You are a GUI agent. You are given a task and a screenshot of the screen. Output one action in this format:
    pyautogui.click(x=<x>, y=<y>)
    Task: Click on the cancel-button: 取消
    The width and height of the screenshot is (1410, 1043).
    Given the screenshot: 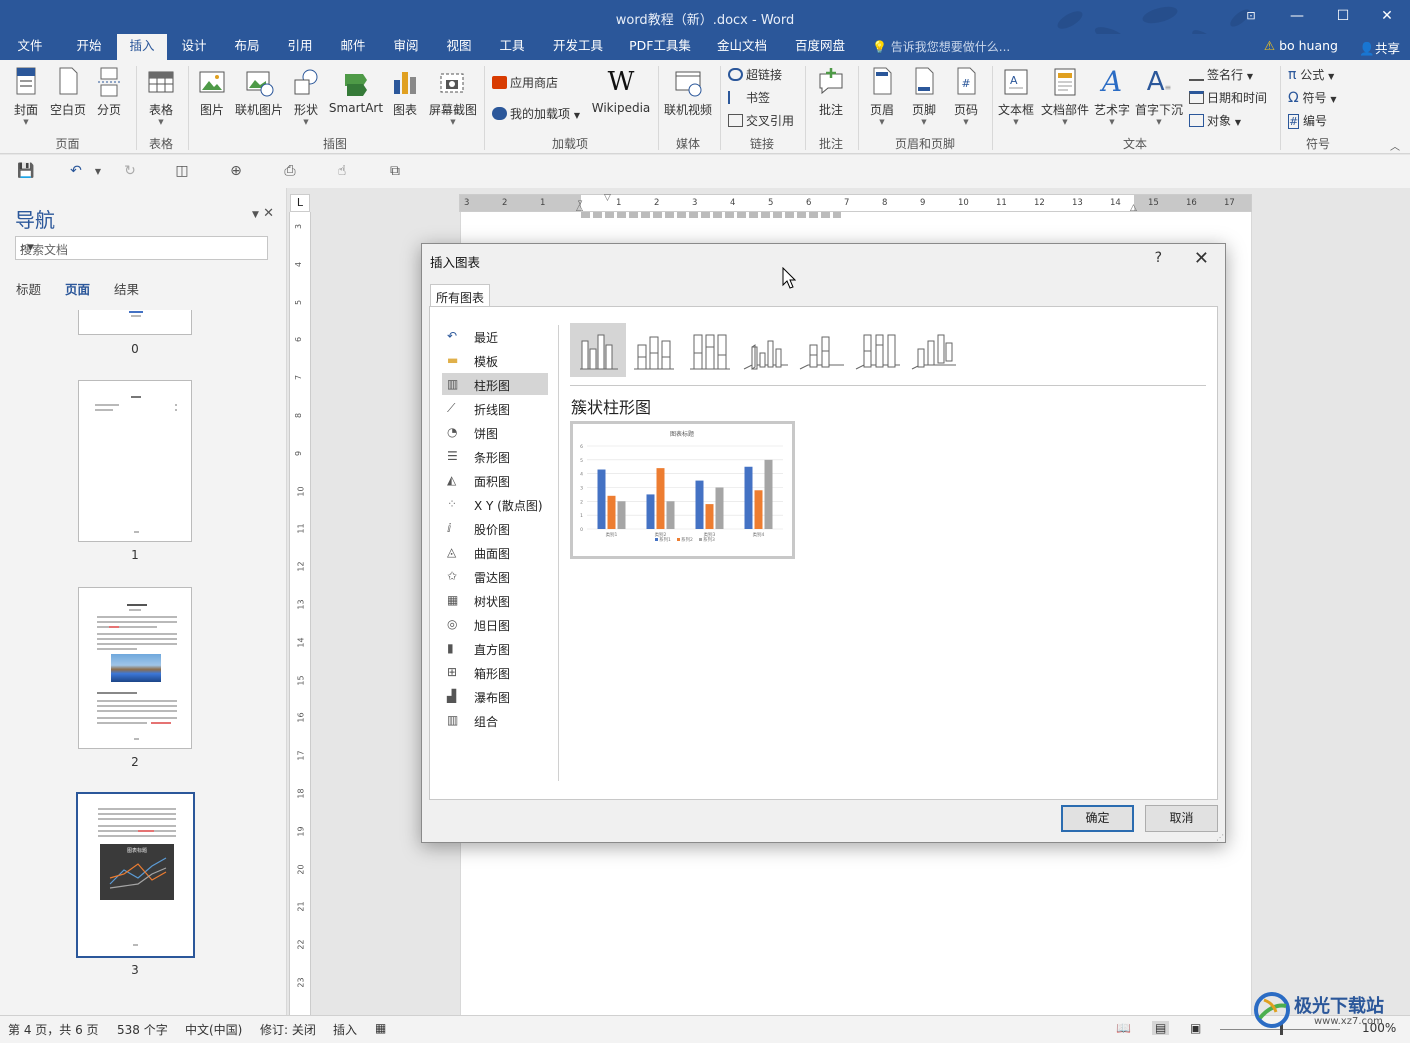 What is the action you would take?
    pyautogui.click(x=1181, y=818)
    